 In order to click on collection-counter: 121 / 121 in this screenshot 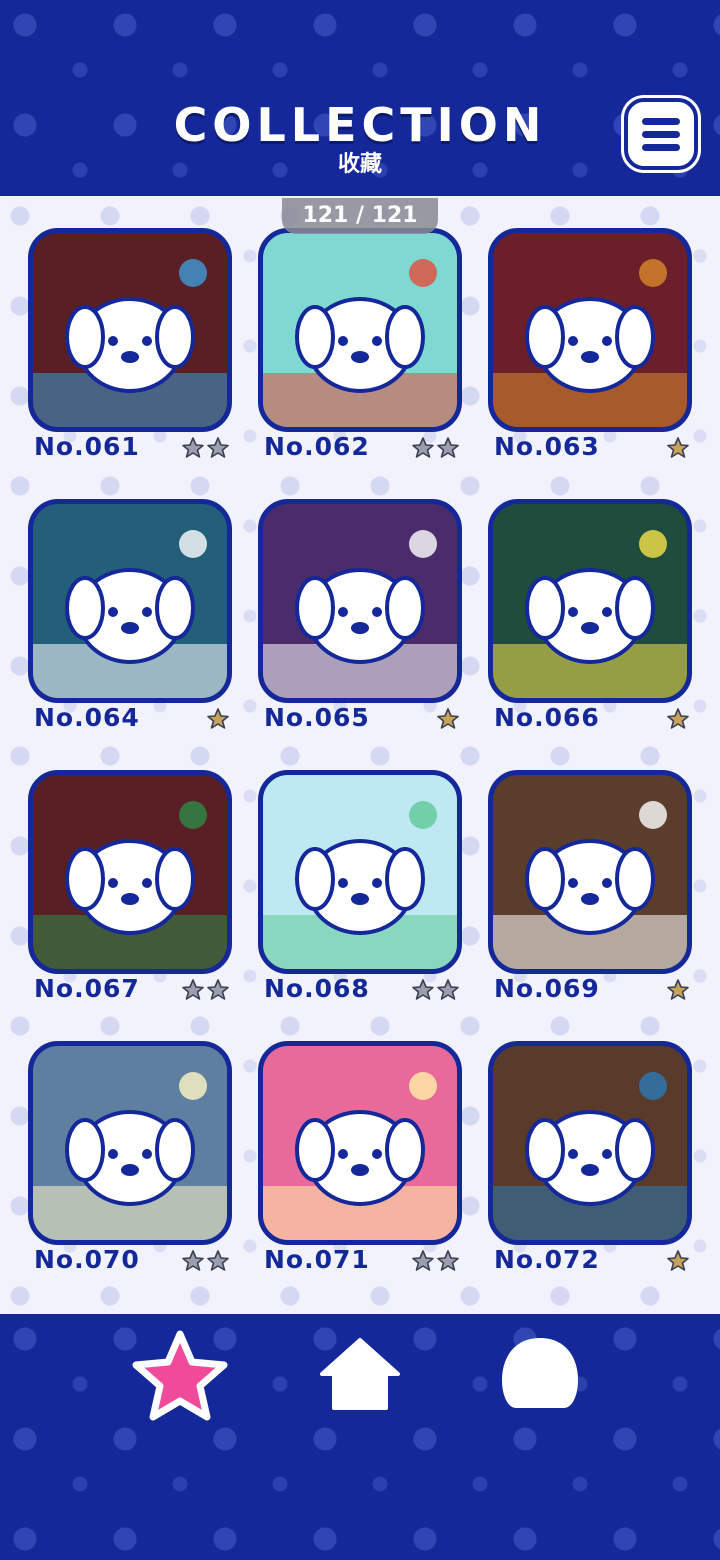, I will do `click(360, 216)`.